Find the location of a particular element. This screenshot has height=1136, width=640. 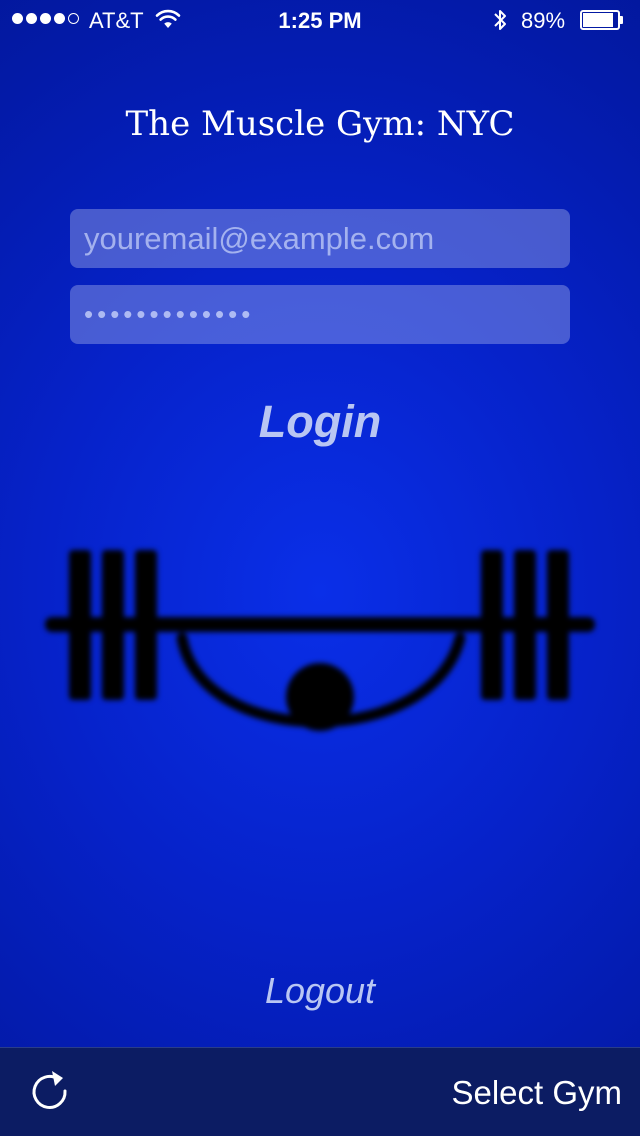

email-input is located at coordinates (320, 238).